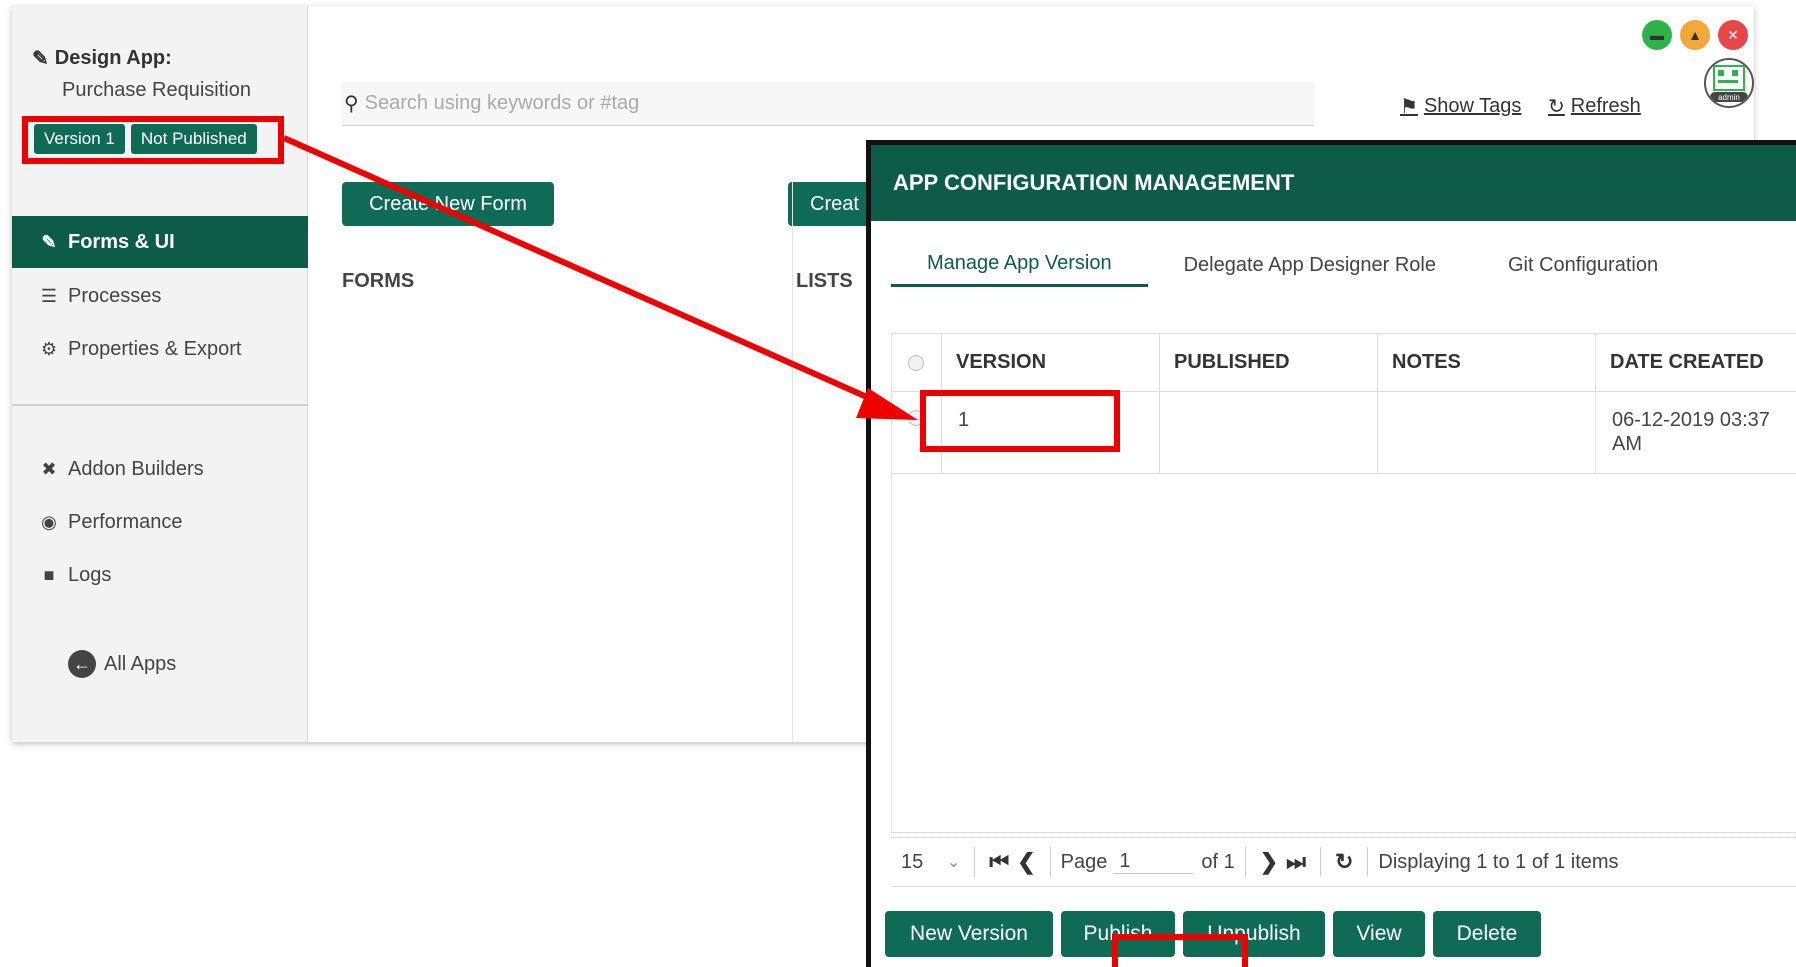  I want to click on annotation-arrow, so click(600, 277).